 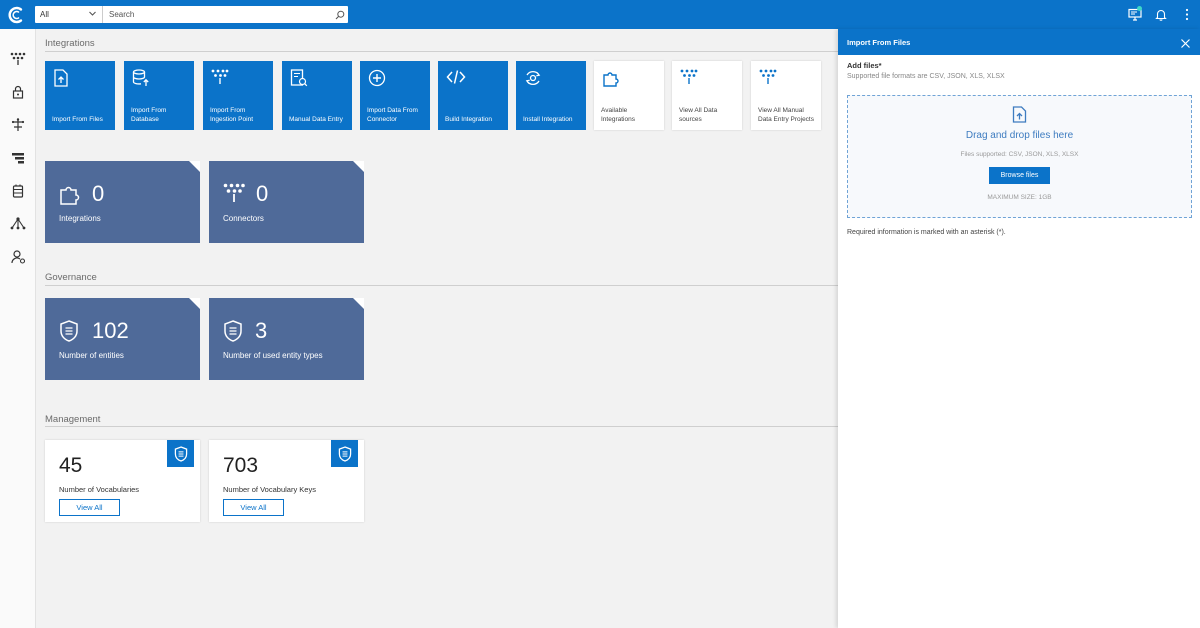 I want to click on tile-build-integration: Build Integration, so click(x=473, y=95).